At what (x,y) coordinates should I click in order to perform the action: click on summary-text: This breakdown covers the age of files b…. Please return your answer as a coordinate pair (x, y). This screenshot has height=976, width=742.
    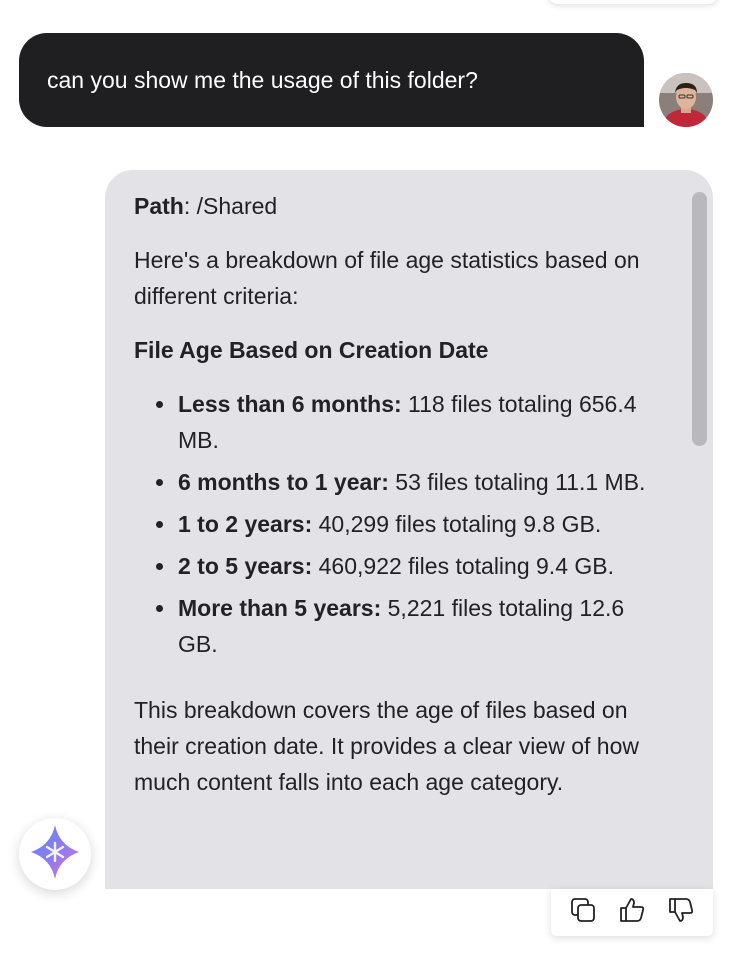
    Looking at the image, I should click on (386, 746).